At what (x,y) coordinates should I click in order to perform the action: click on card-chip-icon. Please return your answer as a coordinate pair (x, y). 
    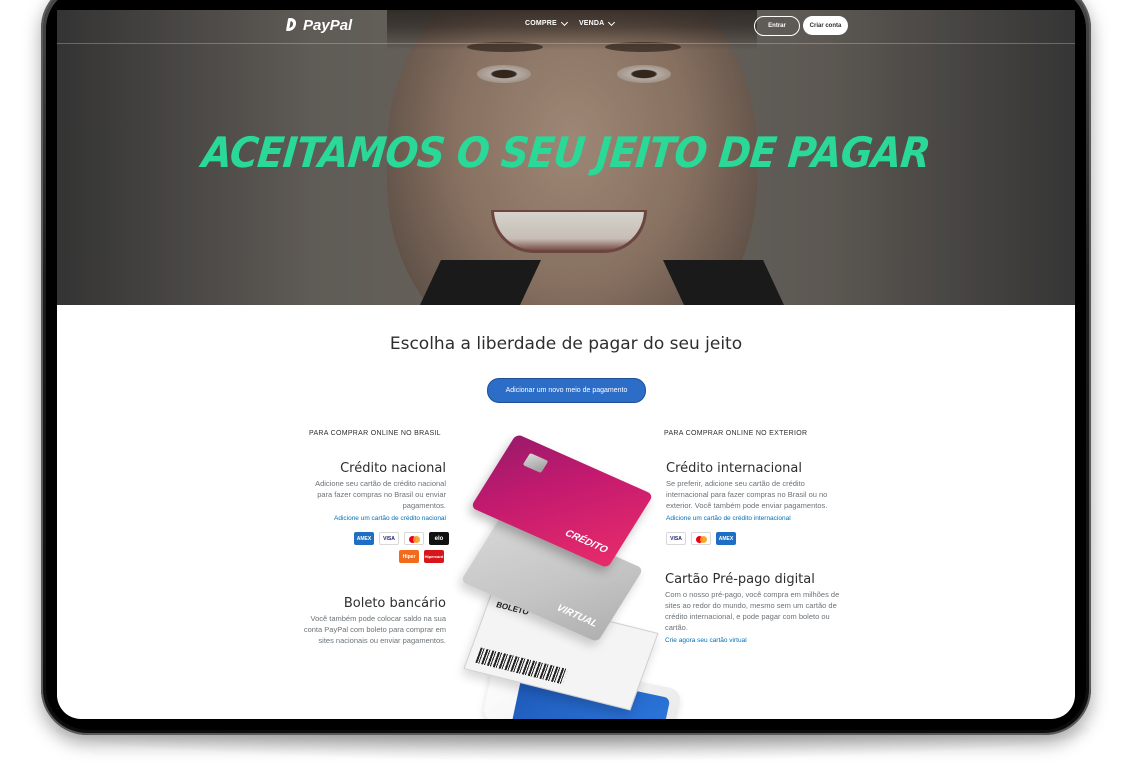
    Looking at the image, I should click on (535, 463).